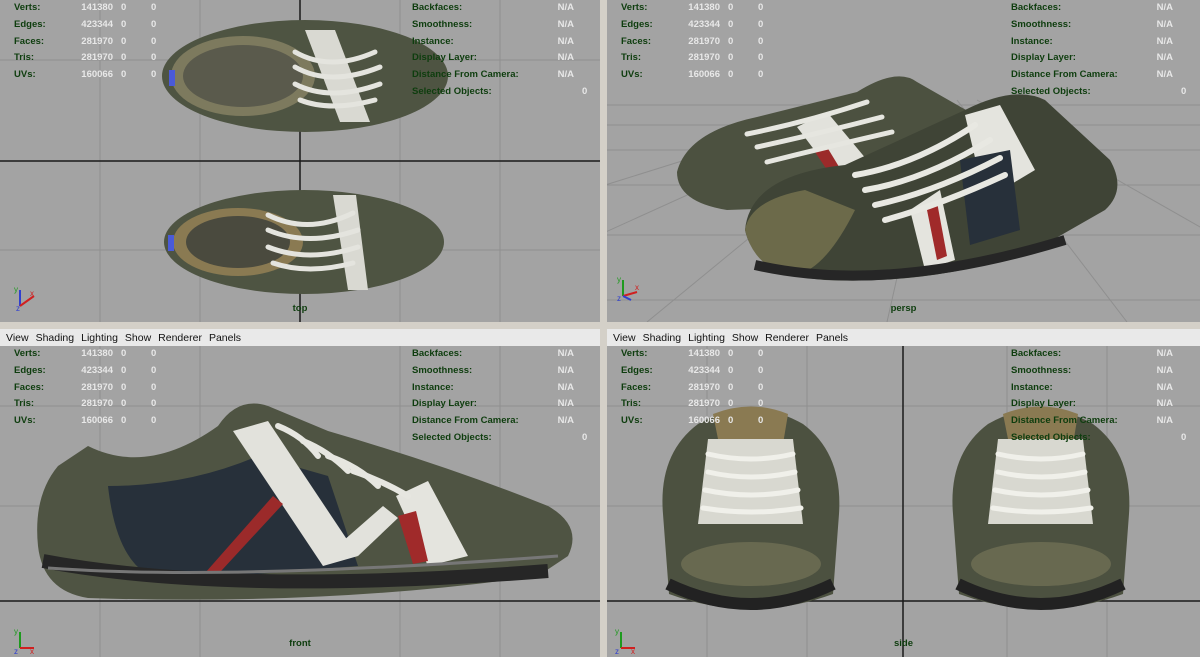  Describe the element at coordinates (692, 25) in the screenshot. I see `hud-stat-row: Edges: 423344 0 0` at that location.